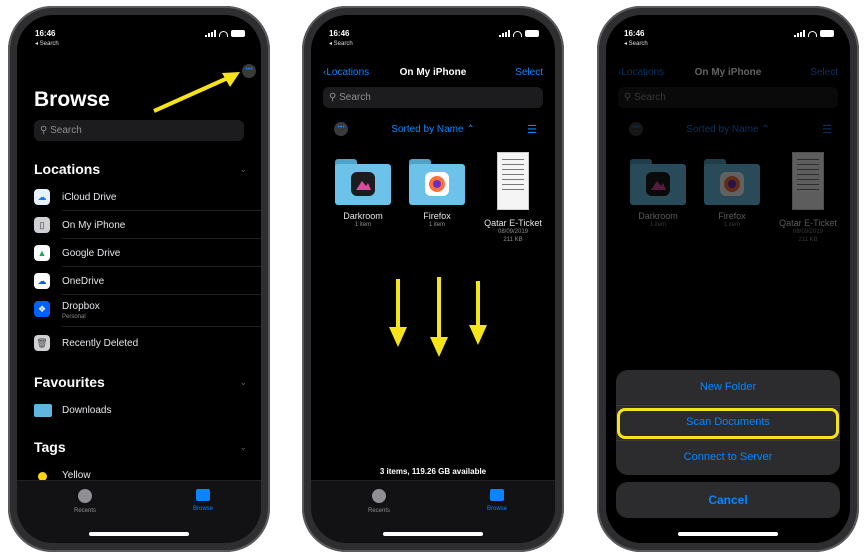  Describe the element at coordinates (67, 169) in the screenshot. I see `locations-header: Locations` at that location.